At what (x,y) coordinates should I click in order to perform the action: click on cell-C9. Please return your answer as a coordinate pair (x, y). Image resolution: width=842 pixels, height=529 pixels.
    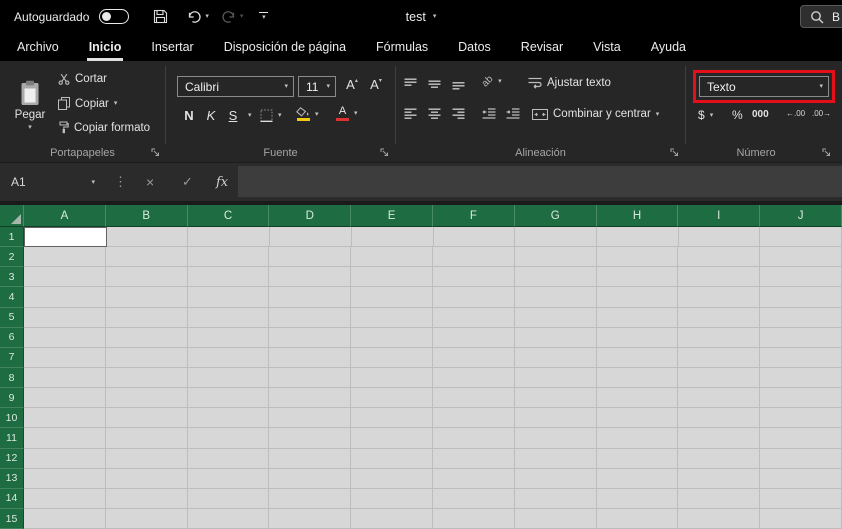
    Looking at the image, I should click on (228, 398).